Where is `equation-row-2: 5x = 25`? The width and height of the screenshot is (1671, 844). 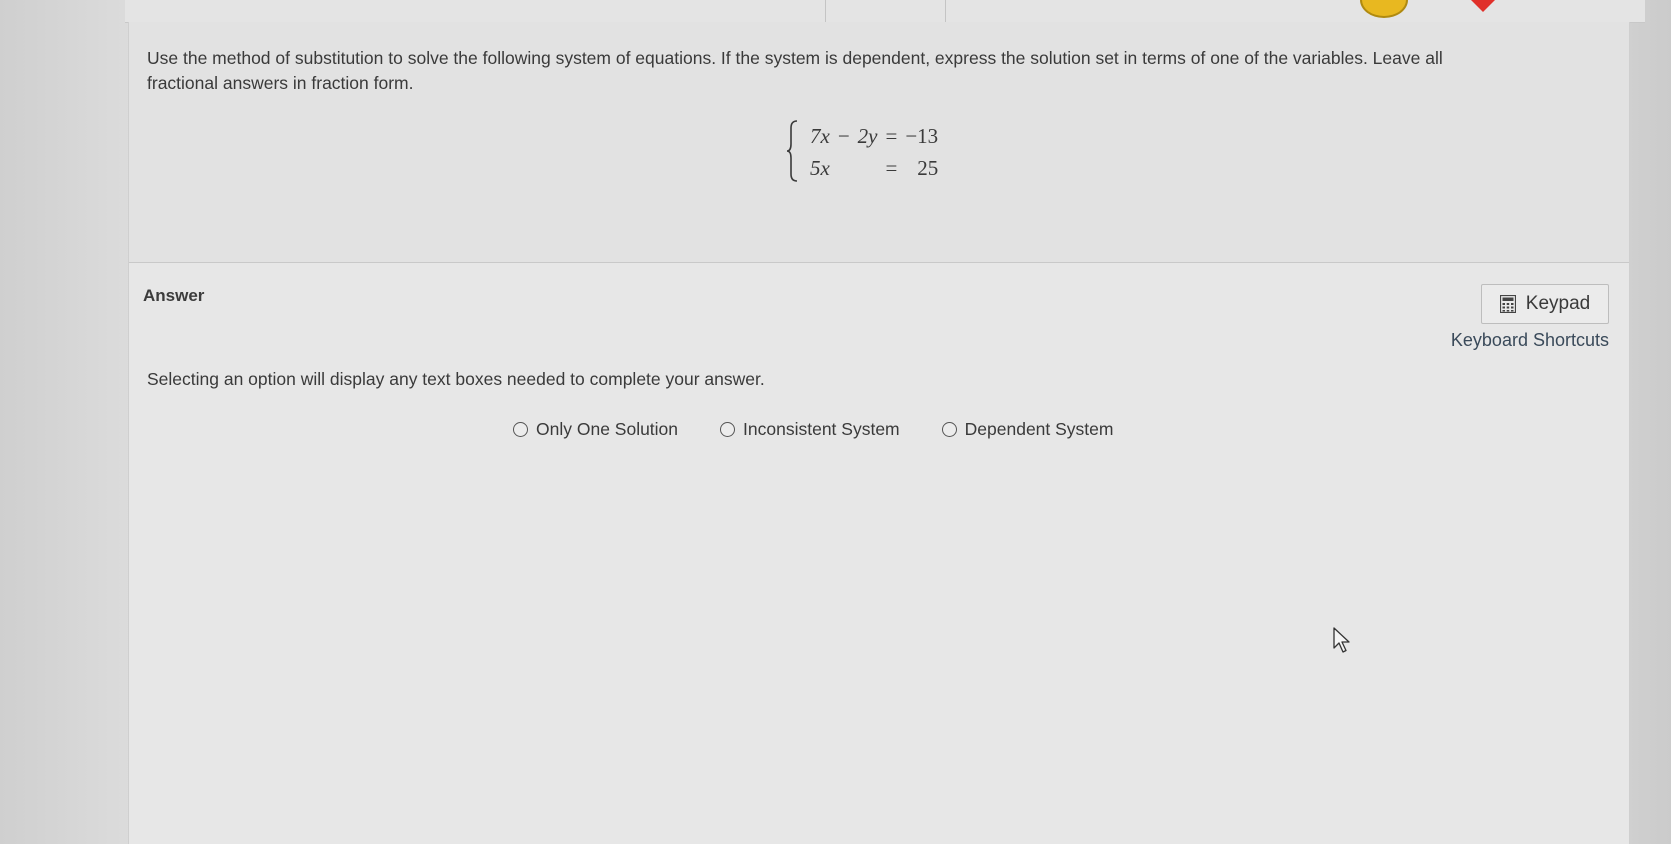 equation-row-2: 5x = 25 is located at coordinates (874, 168).